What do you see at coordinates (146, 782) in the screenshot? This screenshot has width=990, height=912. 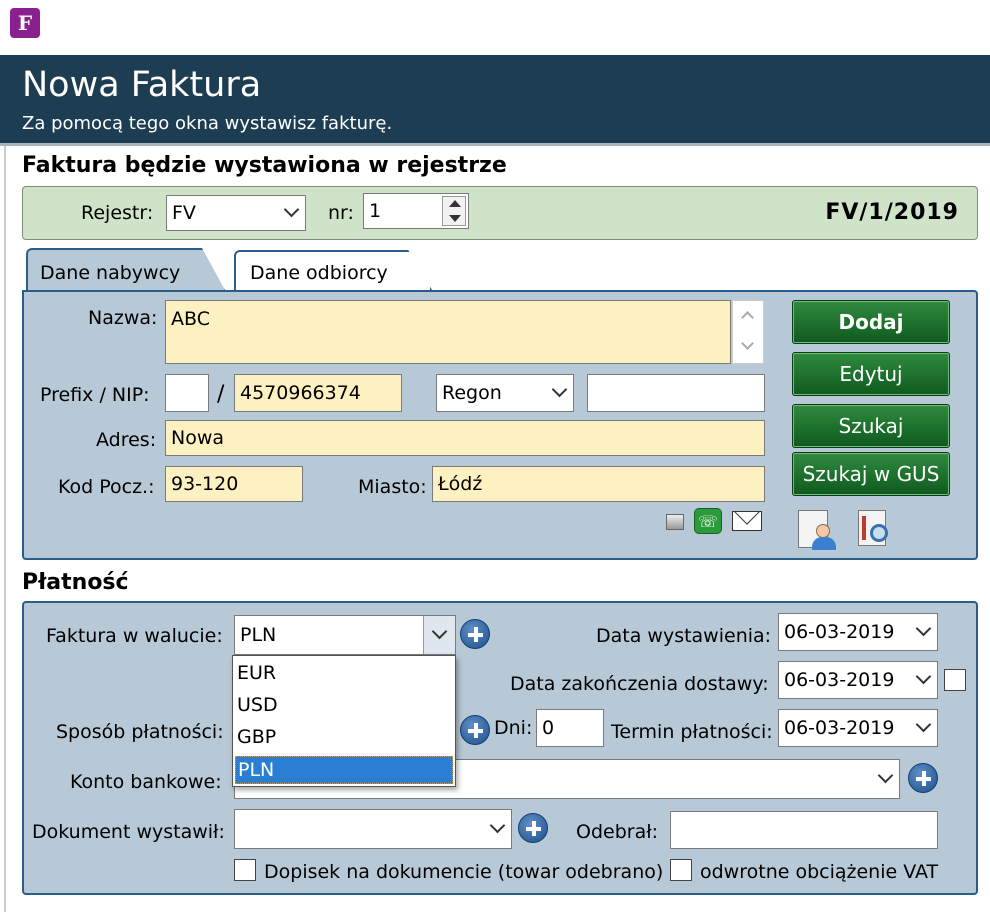 I see `konto-label: Konto bankowe:` at bounding box center [146, 782].